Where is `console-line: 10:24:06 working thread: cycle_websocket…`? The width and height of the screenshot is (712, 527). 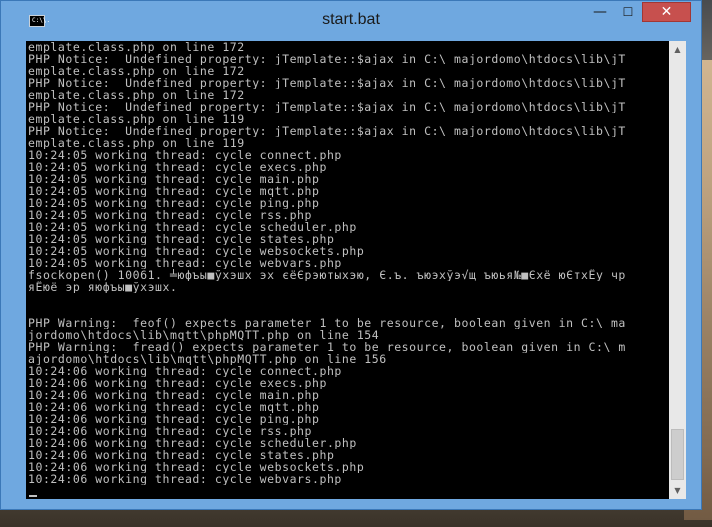 console-line: 10:24:06 working thread: cycle_websocket… is located at coordinates (196, 467).